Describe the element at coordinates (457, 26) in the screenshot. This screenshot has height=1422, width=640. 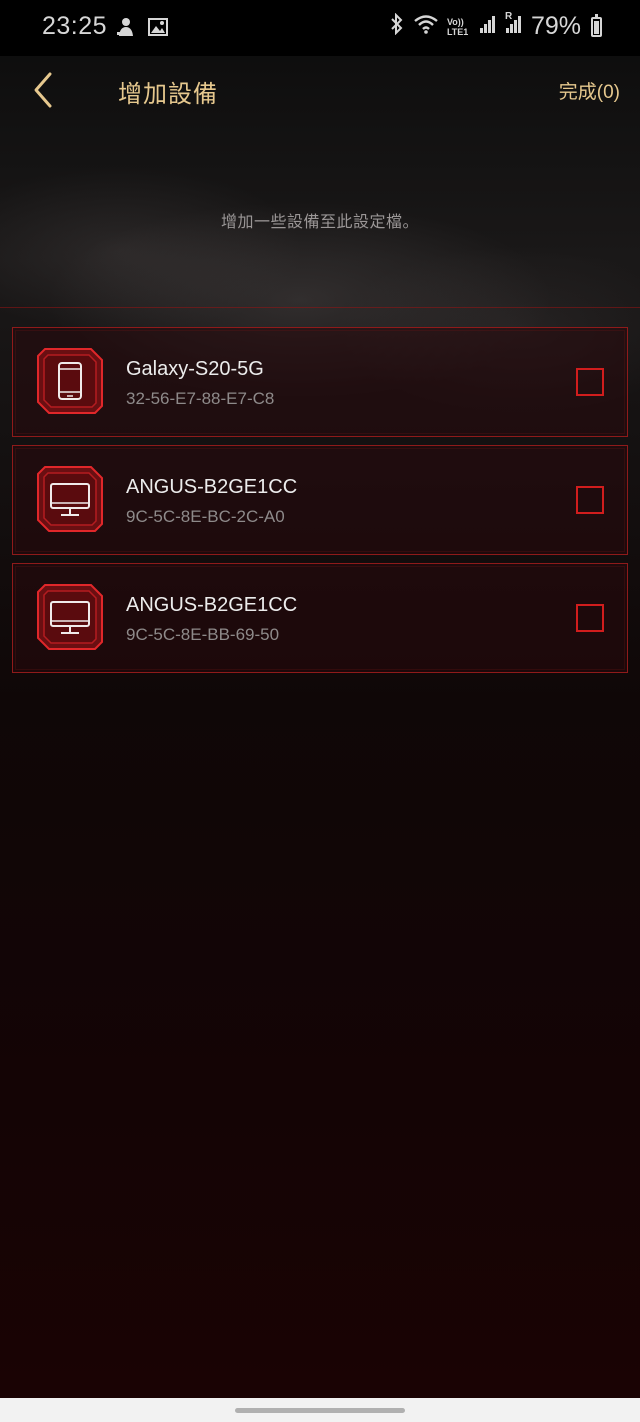
I see `volte-icon: Vo)) LTE1` at that location.